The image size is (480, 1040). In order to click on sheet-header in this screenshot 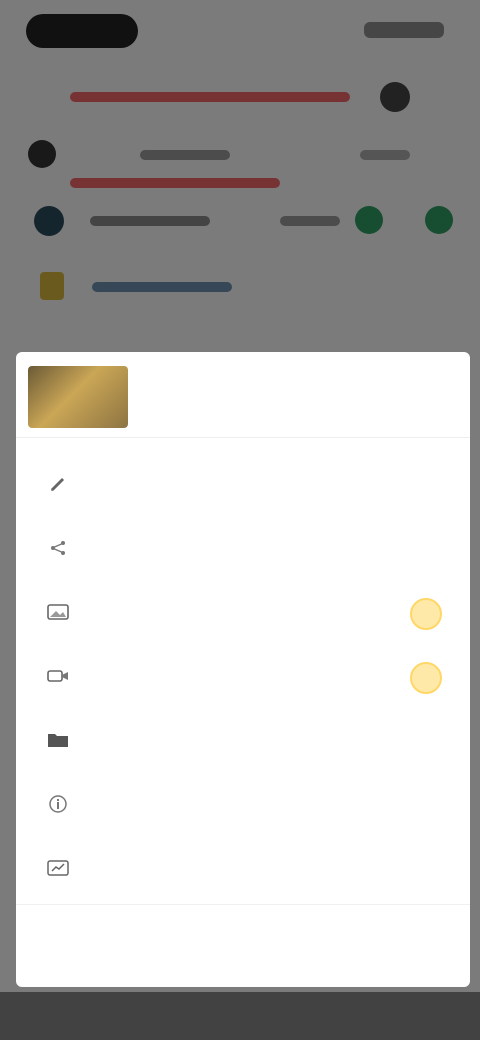, I will do `click(243, 395)`.